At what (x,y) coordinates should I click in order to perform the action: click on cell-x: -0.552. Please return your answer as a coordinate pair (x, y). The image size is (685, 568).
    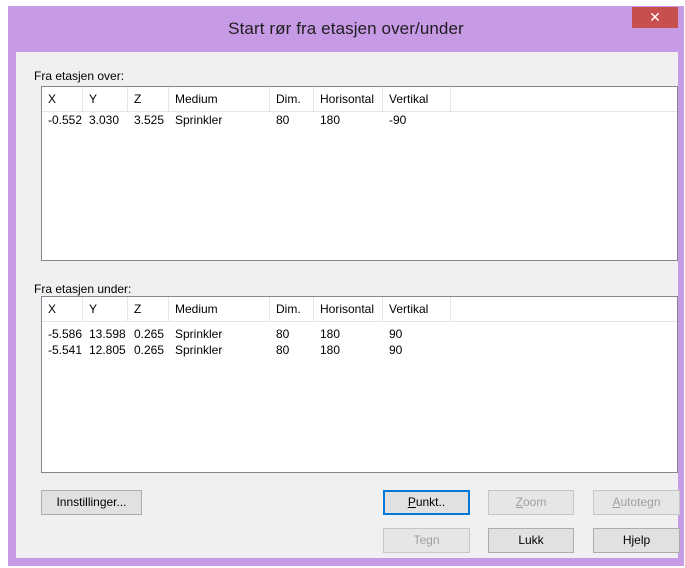
    Looking at the image, I should click on (65, 120).